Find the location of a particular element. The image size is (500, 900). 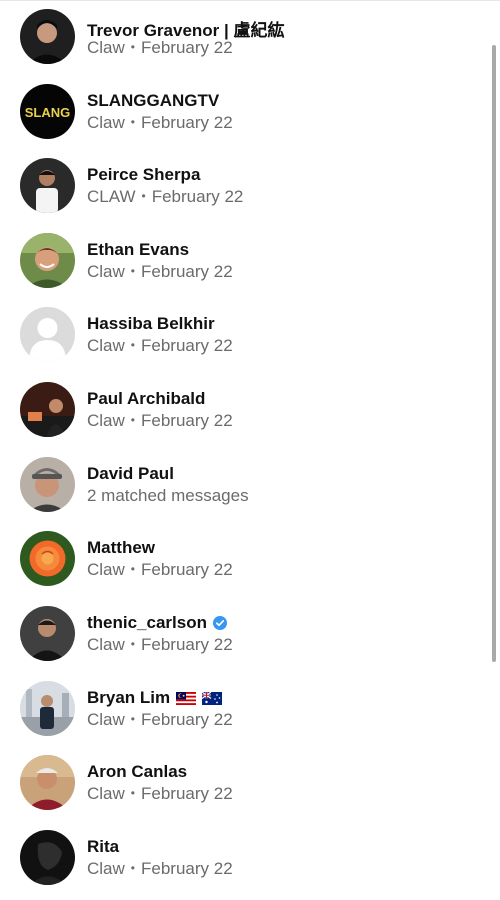

result-row: thenic_carlson Claw • February 22 is located at coordinates (245, 634).